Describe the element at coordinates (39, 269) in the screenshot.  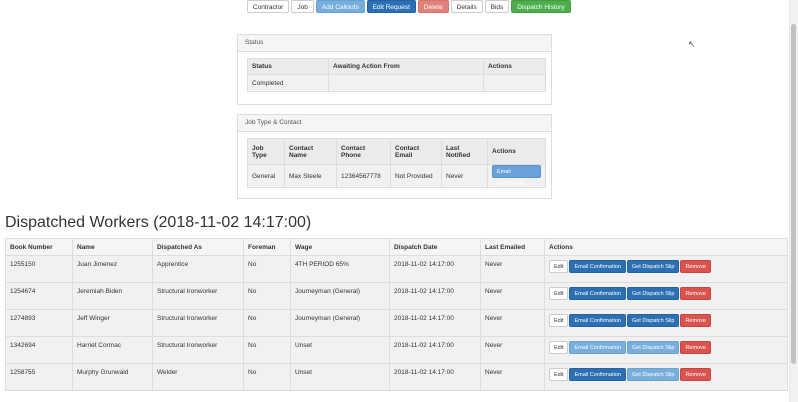
I see `book-number-cell: 1255150` at that location.